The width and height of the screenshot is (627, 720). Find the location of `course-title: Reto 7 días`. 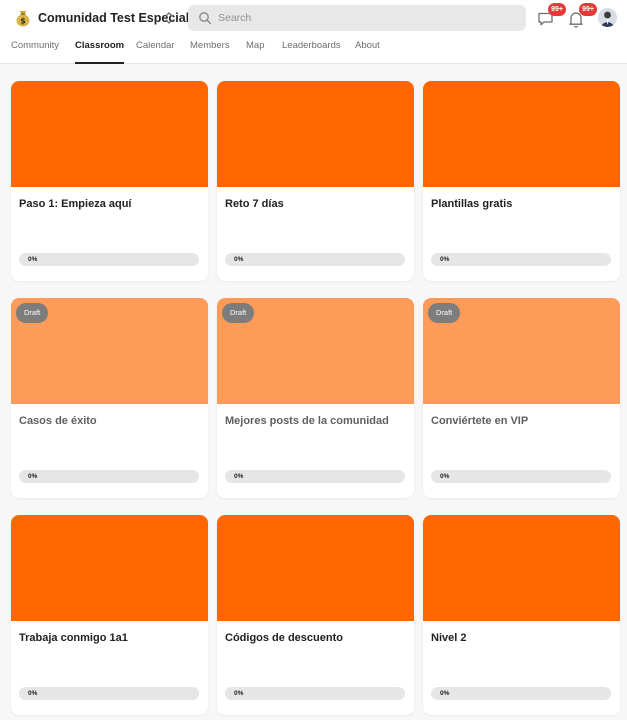

course-title: Reto 7 días is located at coordinates (254, 204).